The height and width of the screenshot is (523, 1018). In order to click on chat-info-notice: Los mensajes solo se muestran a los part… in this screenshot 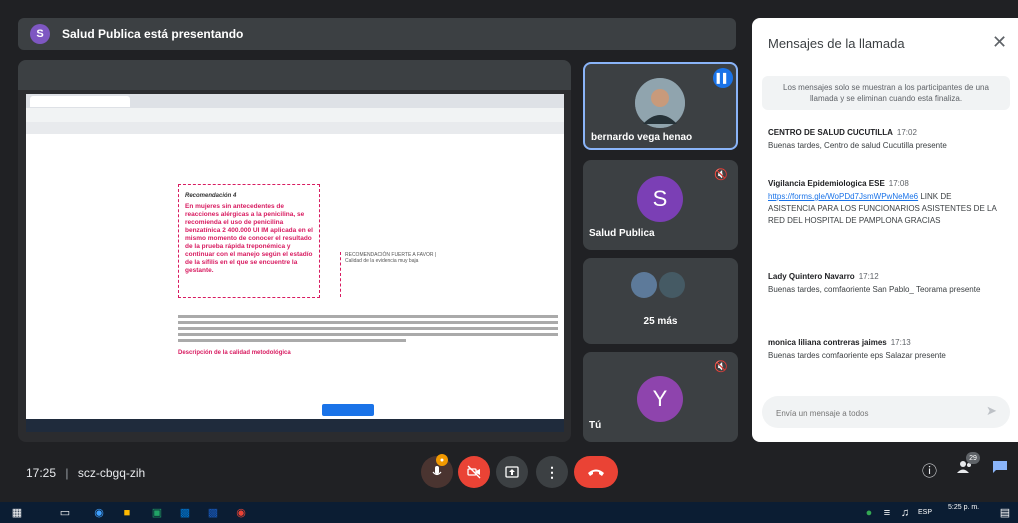, I will do `click(886, 93)`.